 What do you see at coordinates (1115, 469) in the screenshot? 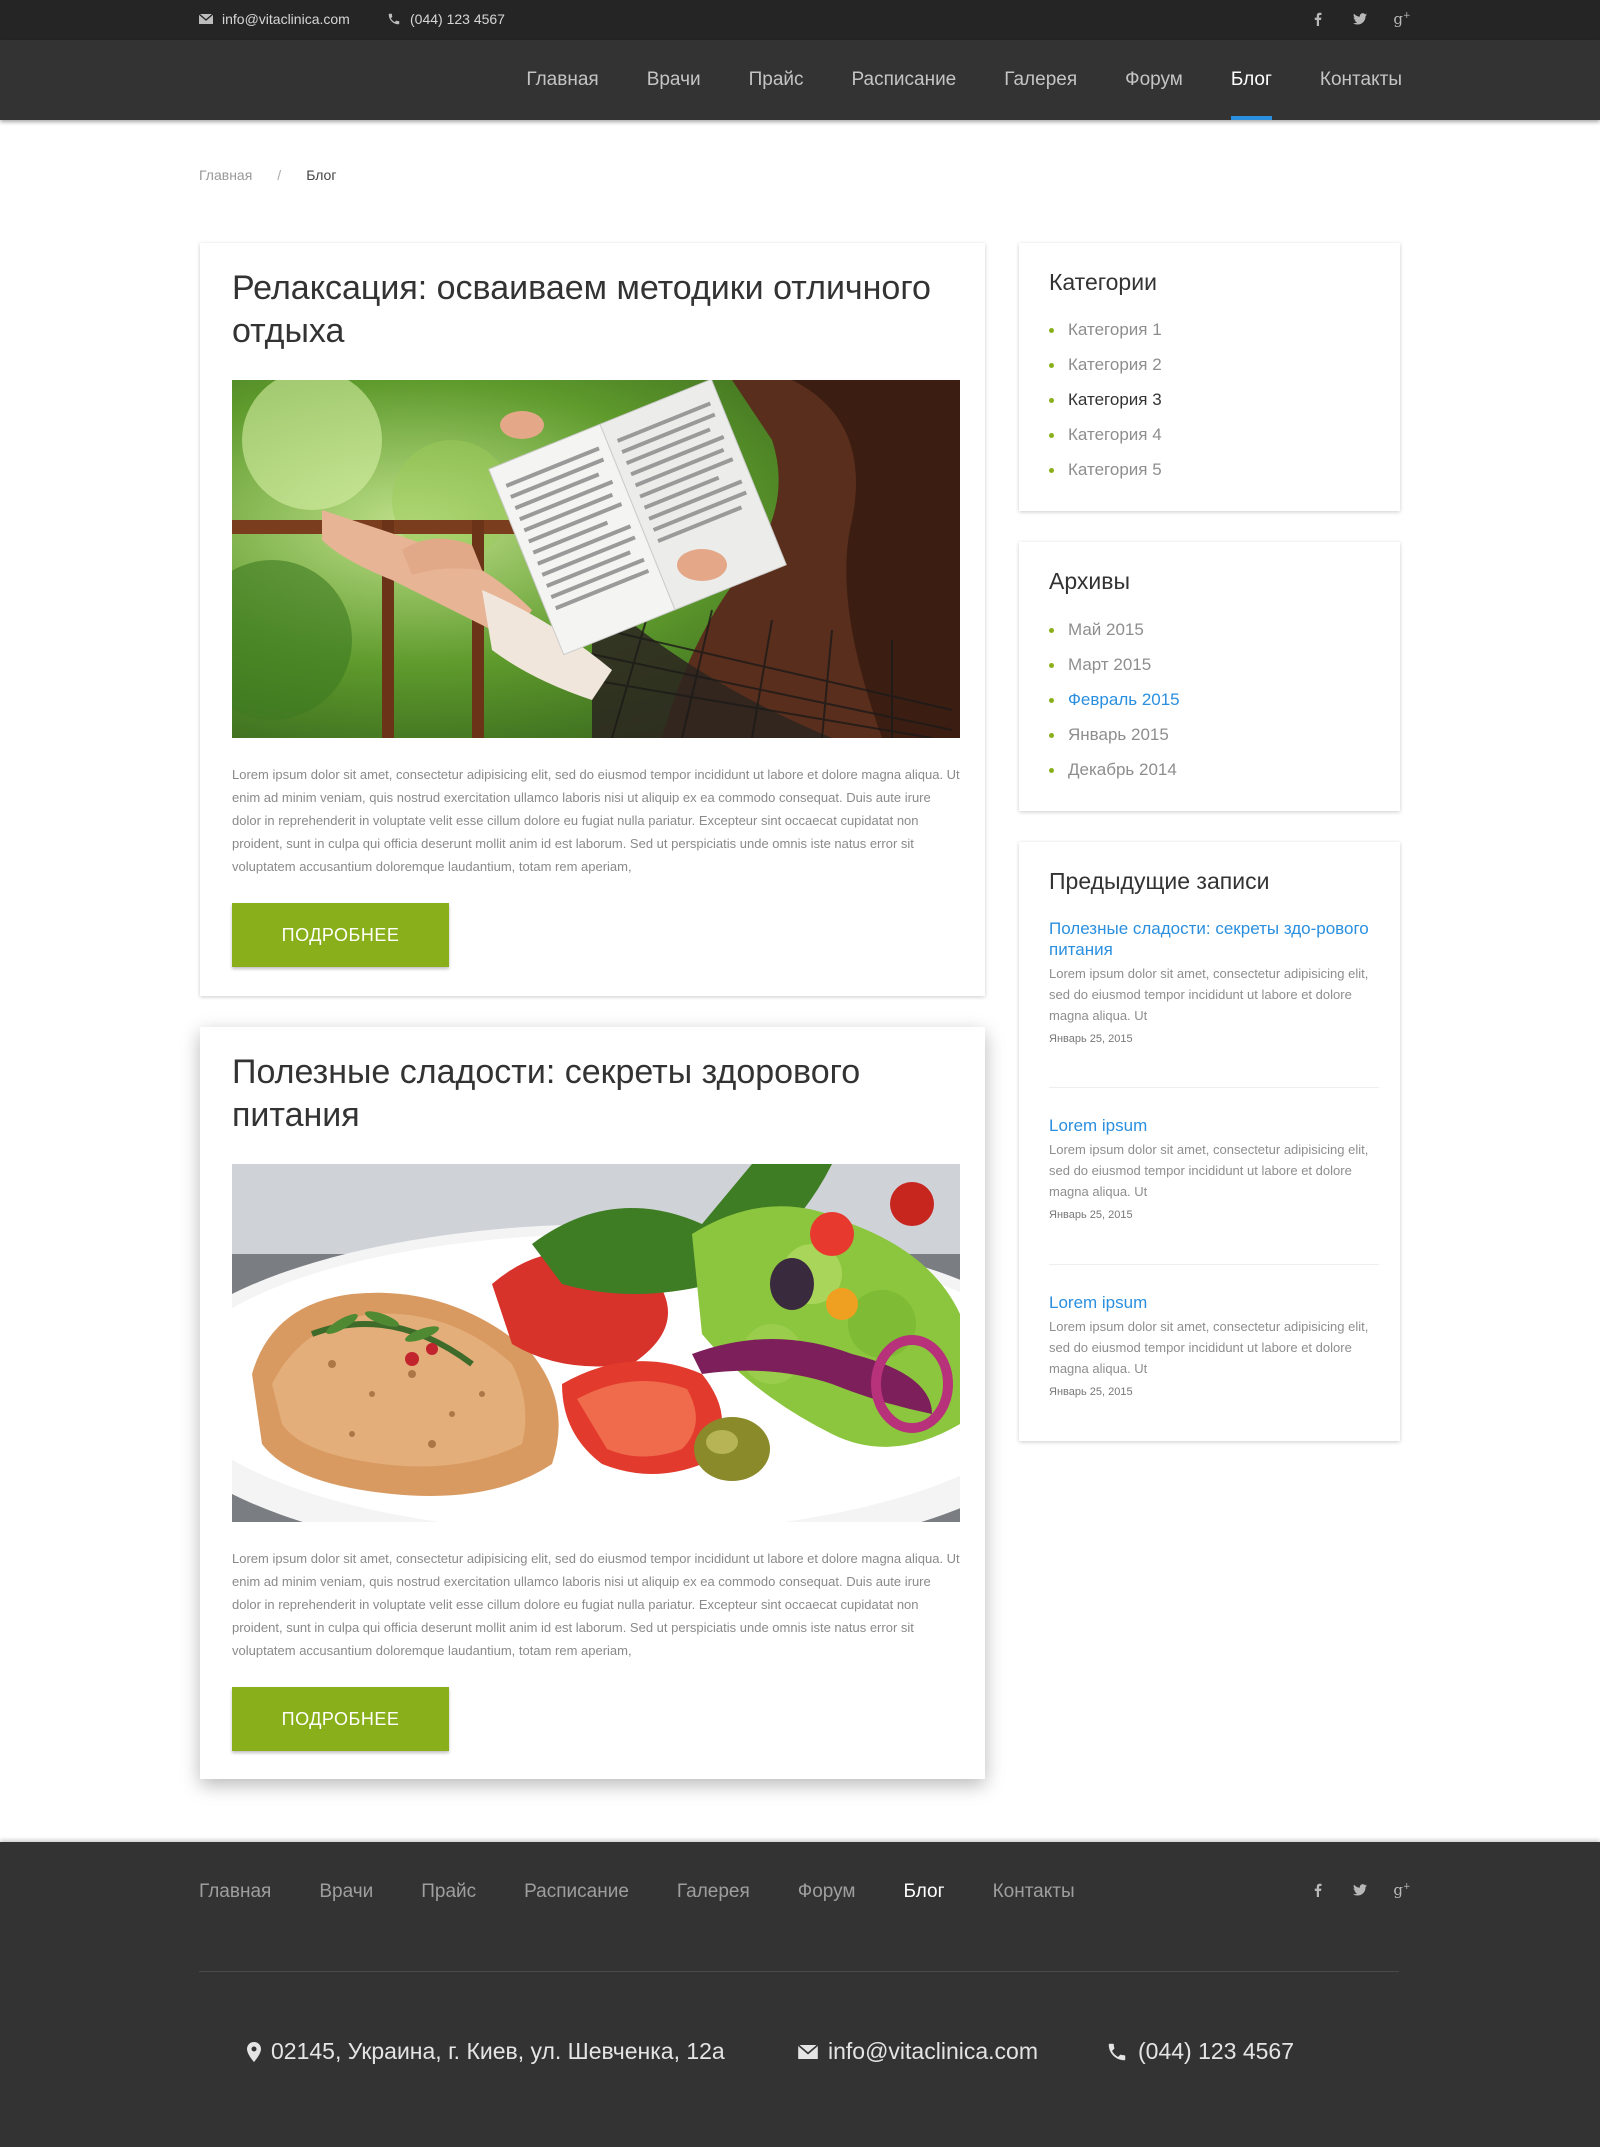
I see `category-label: Категория 5` at bounding box center [1115, 469].